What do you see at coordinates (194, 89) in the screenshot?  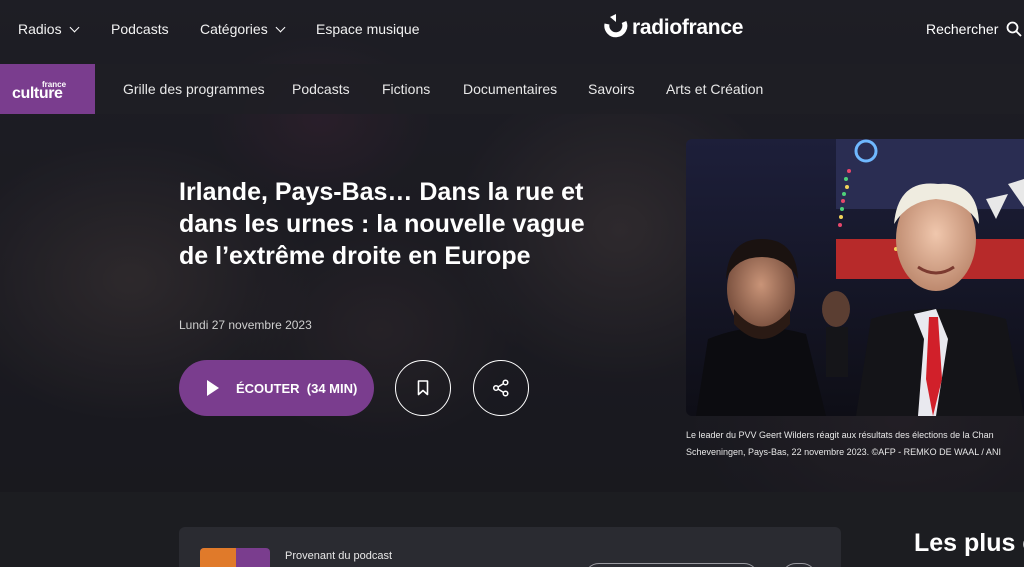 I see `subnav-grille: Grille des programmes` at bounding box center [194, 89].